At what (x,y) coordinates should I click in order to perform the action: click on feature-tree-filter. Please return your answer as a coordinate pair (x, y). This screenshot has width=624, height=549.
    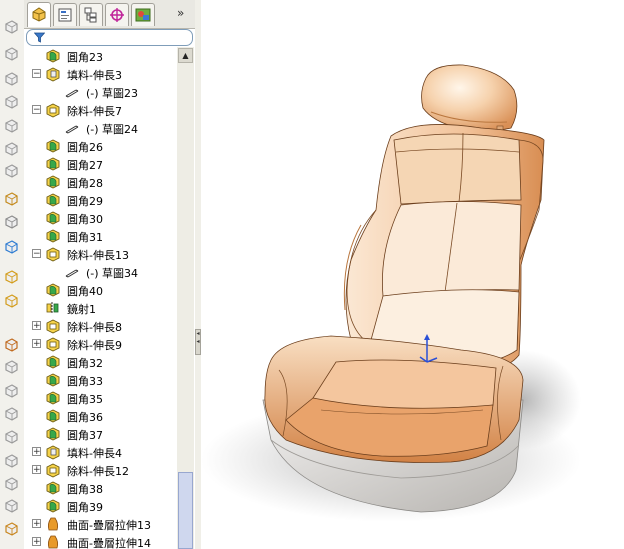
    Looking at the image, I should click on (109, 37).